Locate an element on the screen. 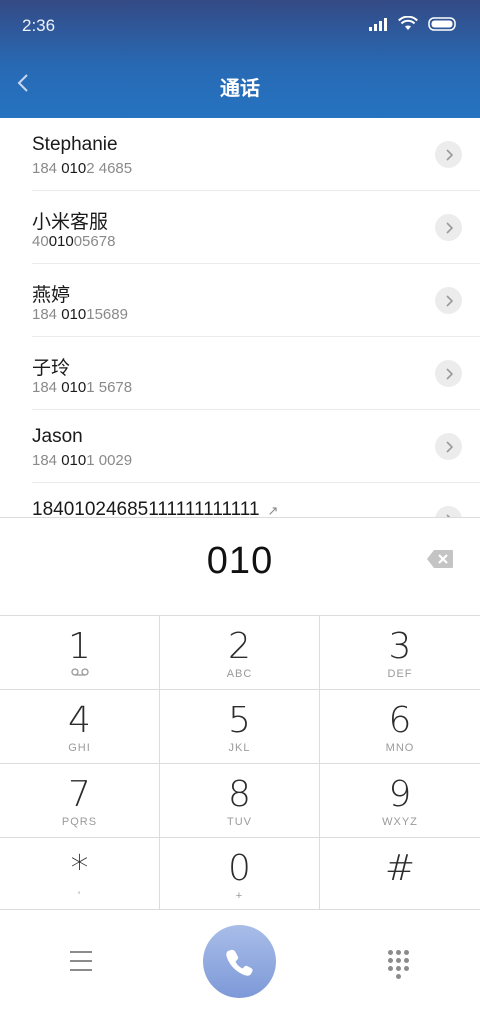  contact-row: 子玲 184 0101 5678 is located at coordinates (256, 373).